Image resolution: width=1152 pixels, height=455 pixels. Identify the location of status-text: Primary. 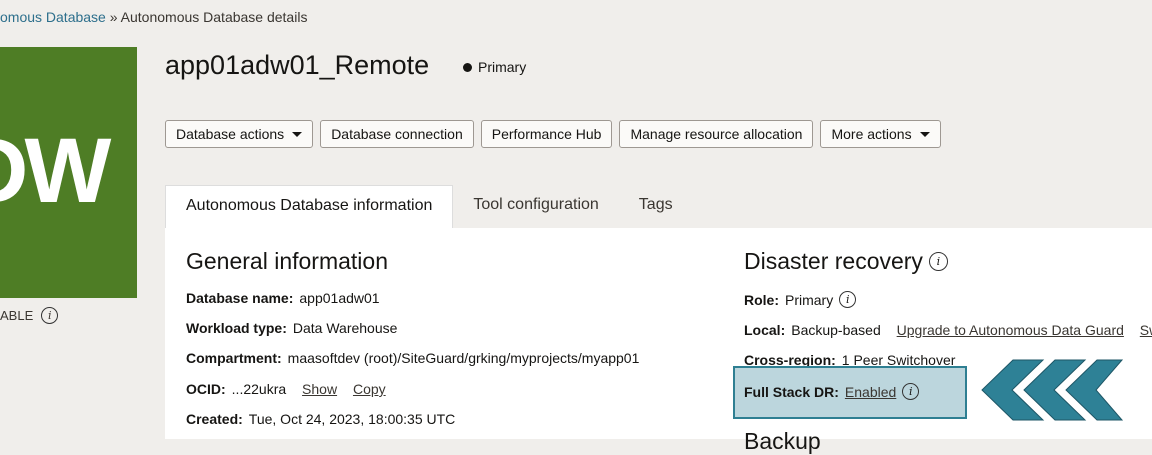
(502, 67).